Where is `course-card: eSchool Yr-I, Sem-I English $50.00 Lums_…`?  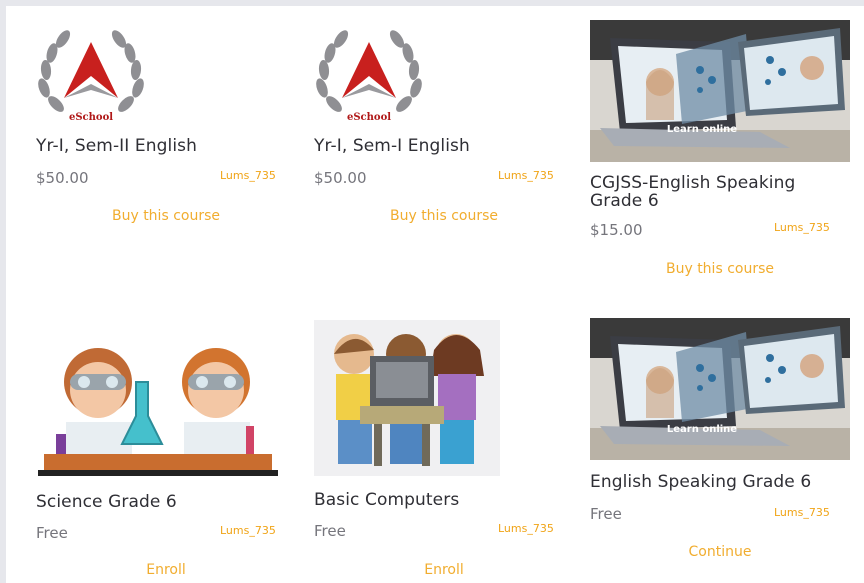
course-card: eSchool Yr-I, Sem-I English $50.00 Lums_… is located at coordinates (429, 126).